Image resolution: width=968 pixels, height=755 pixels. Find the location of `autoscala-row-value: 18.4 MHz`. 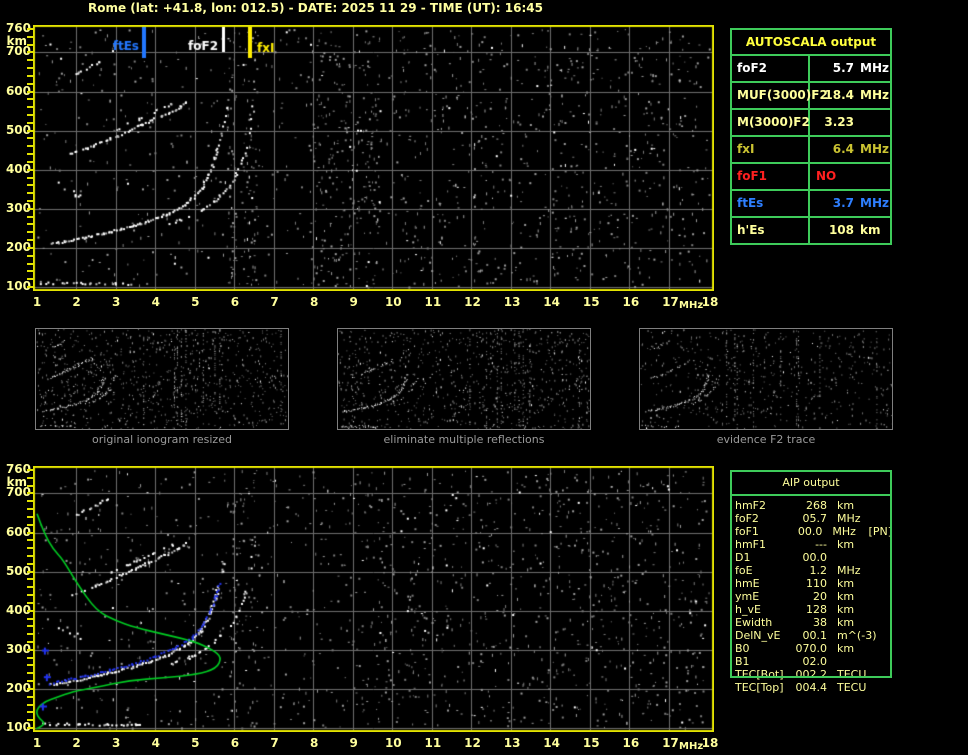

autoscala-row-value: 18.4 MHz is located at coordinates (856, 95).